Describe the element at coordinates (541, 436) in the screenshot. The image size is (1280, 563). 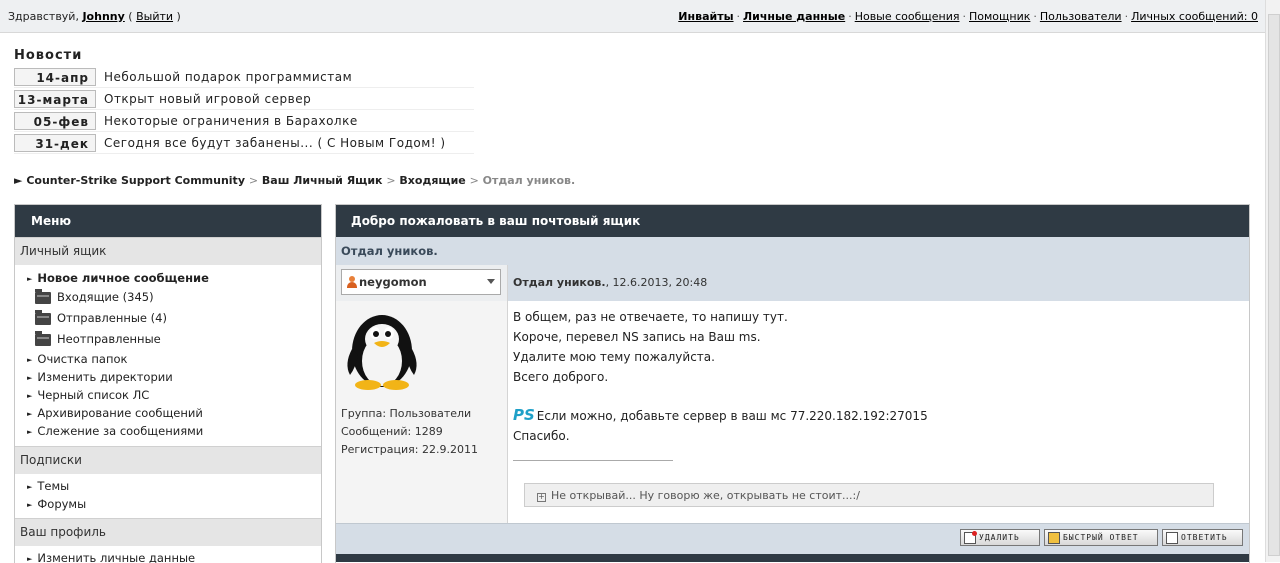
I see `message-thanks: Спасибо.` at that location.